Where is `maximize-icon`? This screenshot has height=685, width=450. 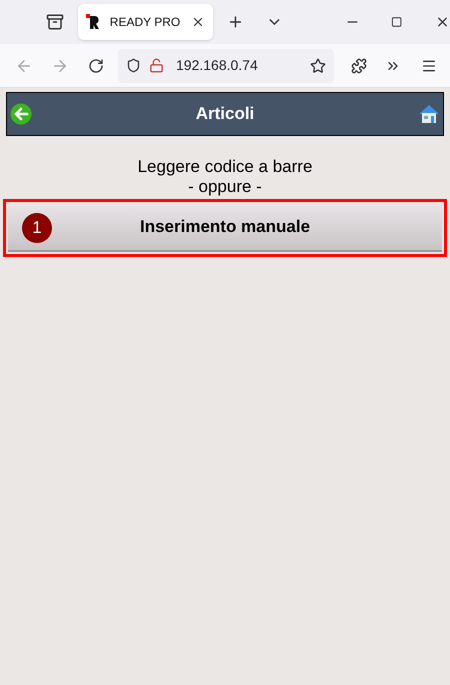 maximize-icon is located at coordinates (396, 22).